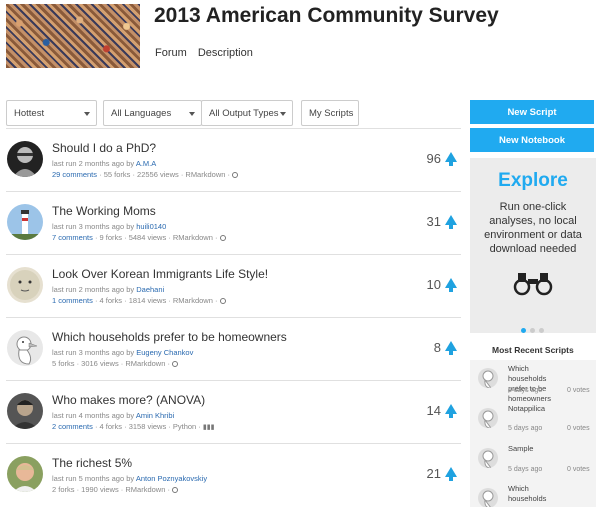 The height and width of the screenshot is (507, 600). Describe the element at coordinates (51, 113) in the screenshot. I see `sort-dropdown: Hottest` at that location.